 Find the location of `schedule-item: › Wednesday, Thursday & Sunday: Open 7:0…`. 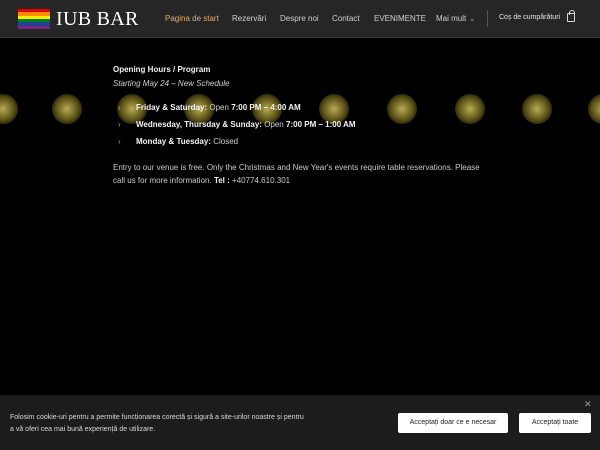

schedule-item: › Wednesday, Thursday & Sunday: Open 7:0… is located at coordinates (300, 128).